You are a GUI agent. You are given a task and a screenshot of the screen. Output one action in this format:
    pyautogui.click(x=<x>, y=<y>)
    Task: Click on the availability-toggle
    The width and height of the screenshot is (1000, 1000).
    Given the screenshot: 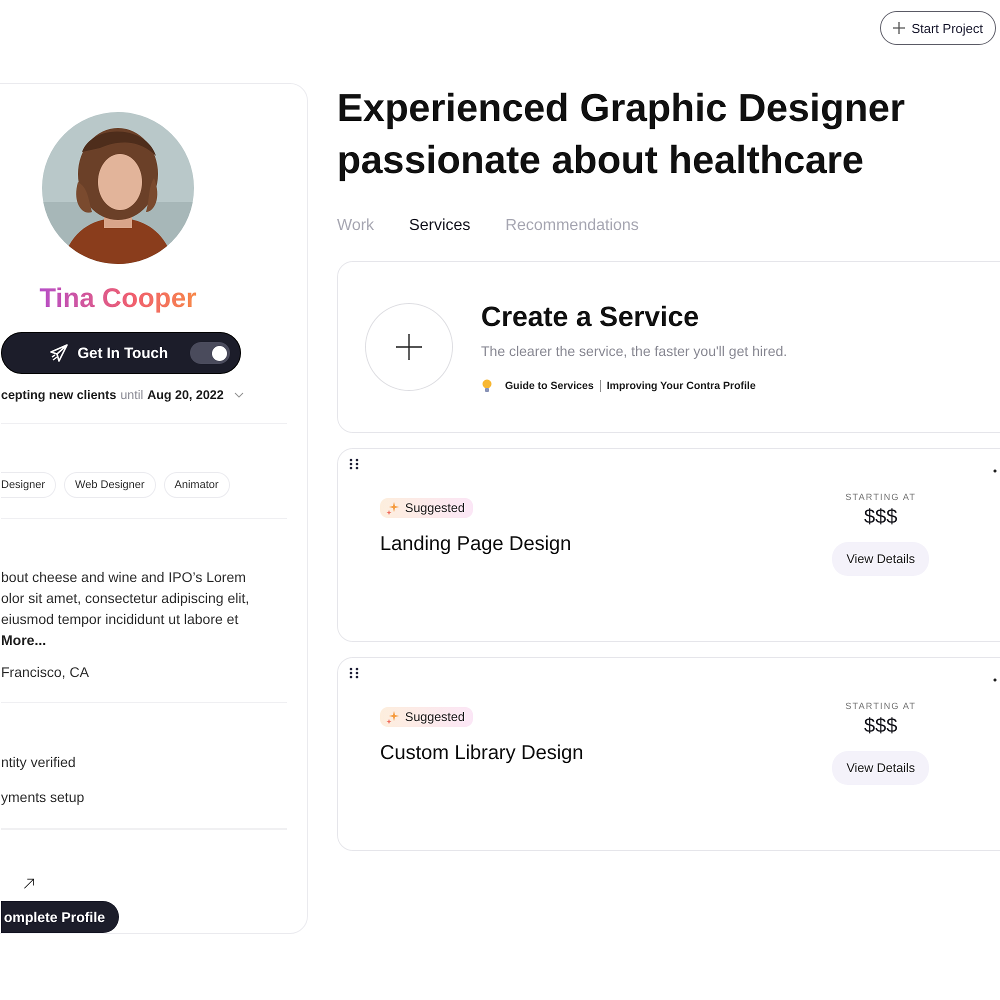 What is the action you would take?
    pyautogui.click(x=210, y=353)
    